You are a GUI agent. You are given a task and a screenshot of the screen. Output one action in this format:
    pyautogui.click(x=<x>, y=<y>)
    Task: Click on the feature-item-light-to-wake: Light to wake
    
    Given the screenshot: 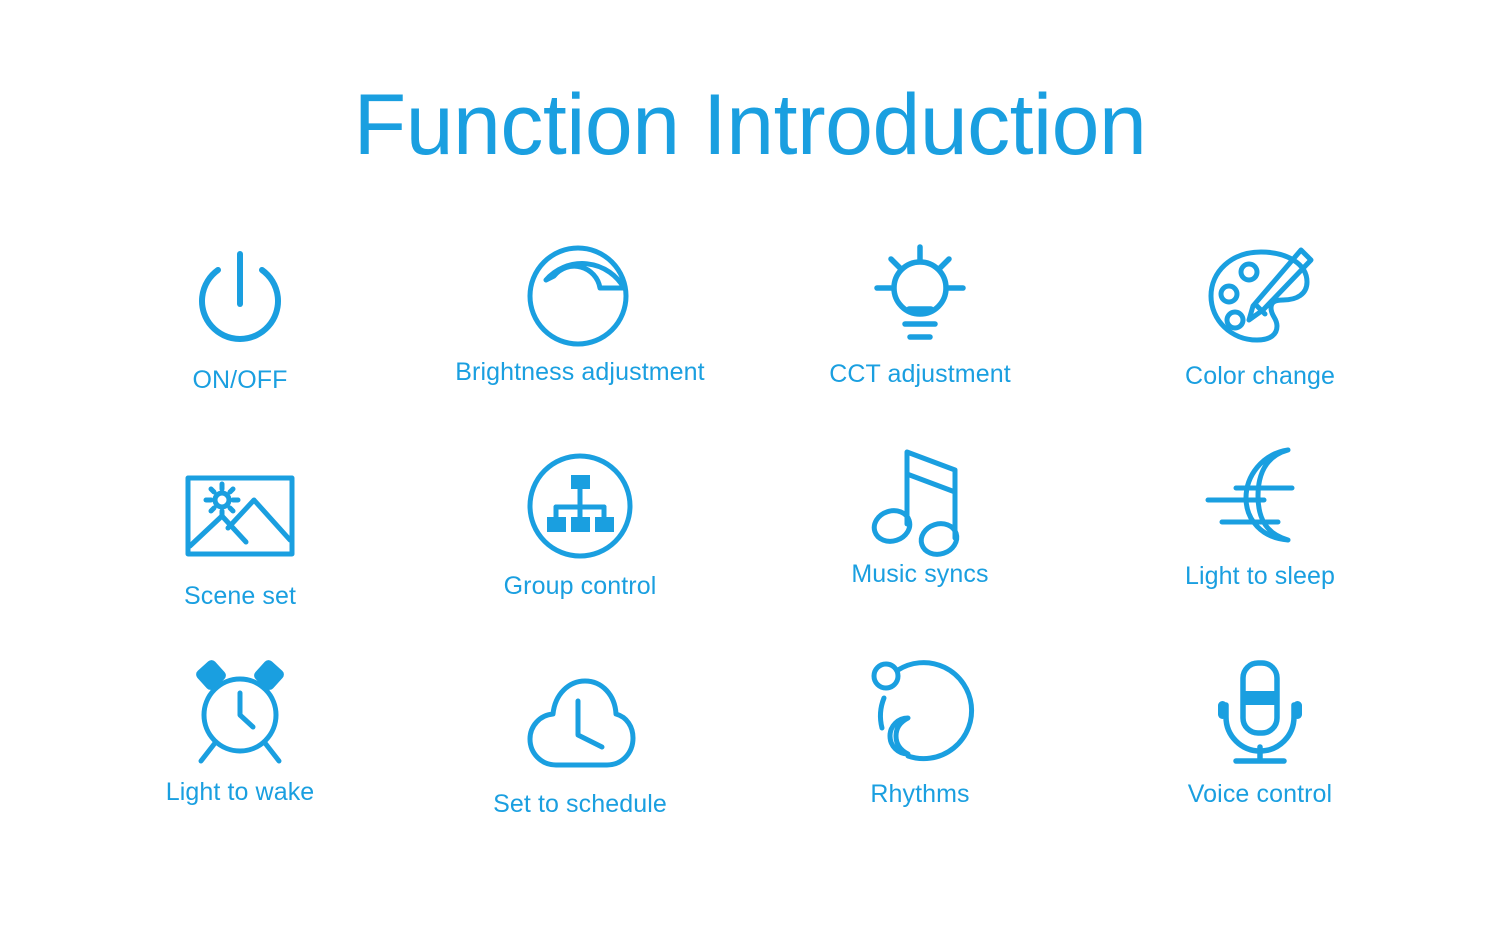 What is the action you would take?
    pyautogui.click(x=240, y=729)
    